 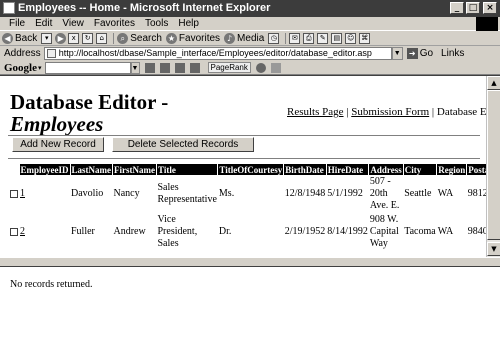 What do you see at coordinates (420, 169) in the screenshot?
I see `column-header: City` at bounding box center [420, 169].